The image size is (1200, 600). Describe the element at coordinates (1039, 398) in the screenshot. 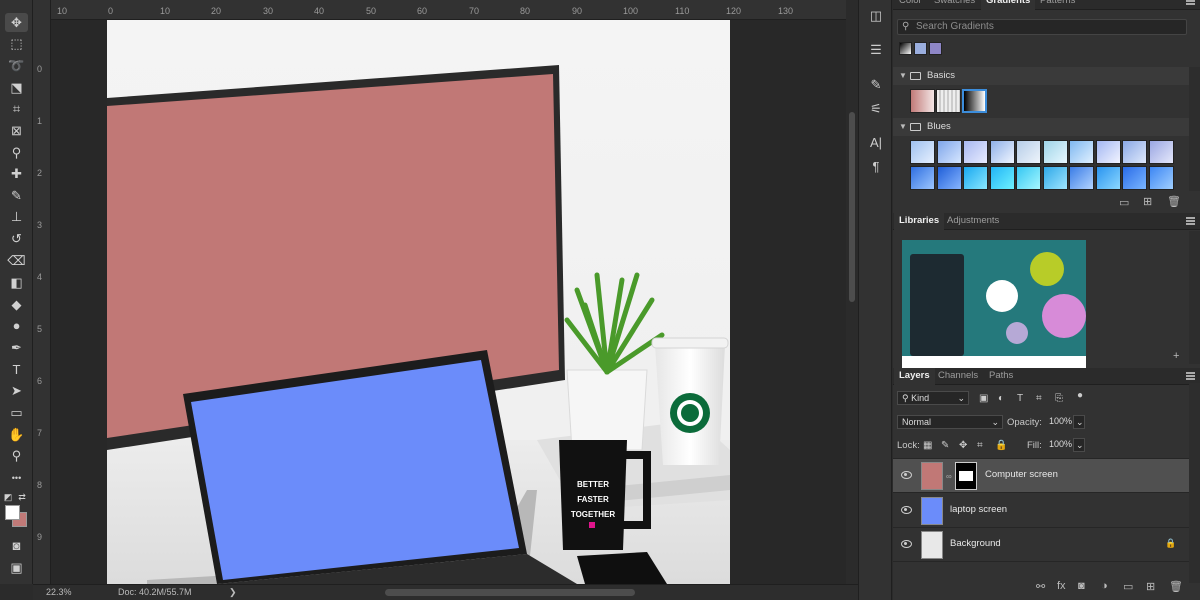

I see `filter-shape-icon: ⌗` at that location.